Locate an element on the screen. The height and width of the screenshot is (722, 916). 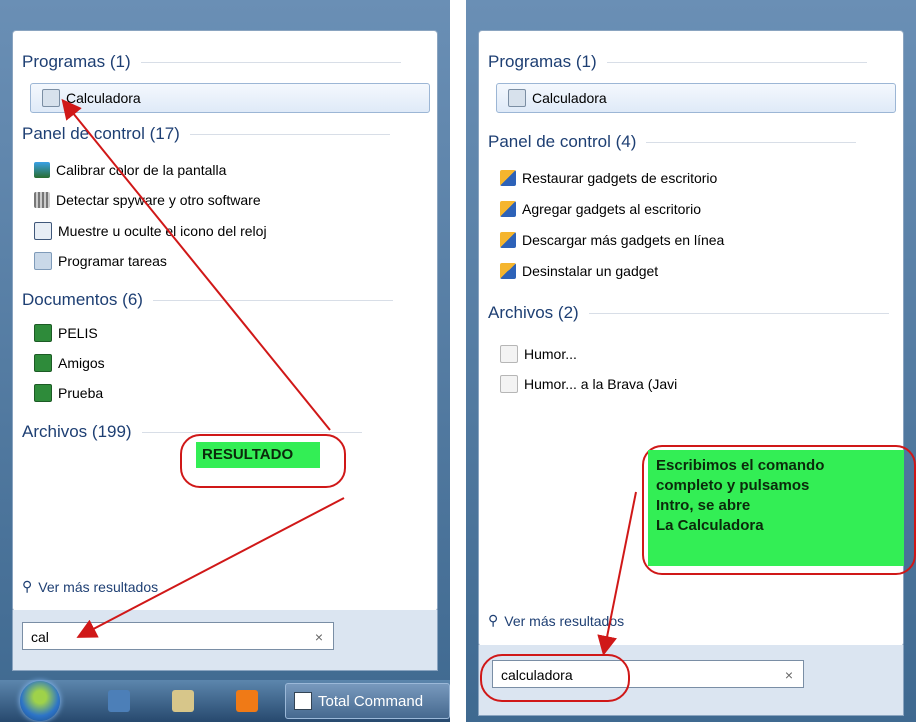
media-player-icon is located at coordinates (247, 701).